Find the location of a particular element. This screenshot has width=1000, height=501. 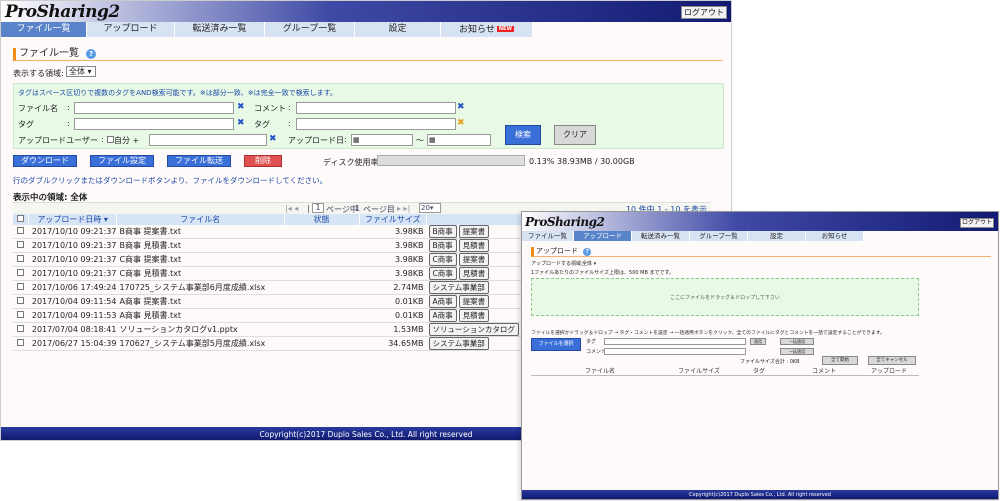

cancel-all-button: 全てキャンセル is located at coordinates (892, 360).